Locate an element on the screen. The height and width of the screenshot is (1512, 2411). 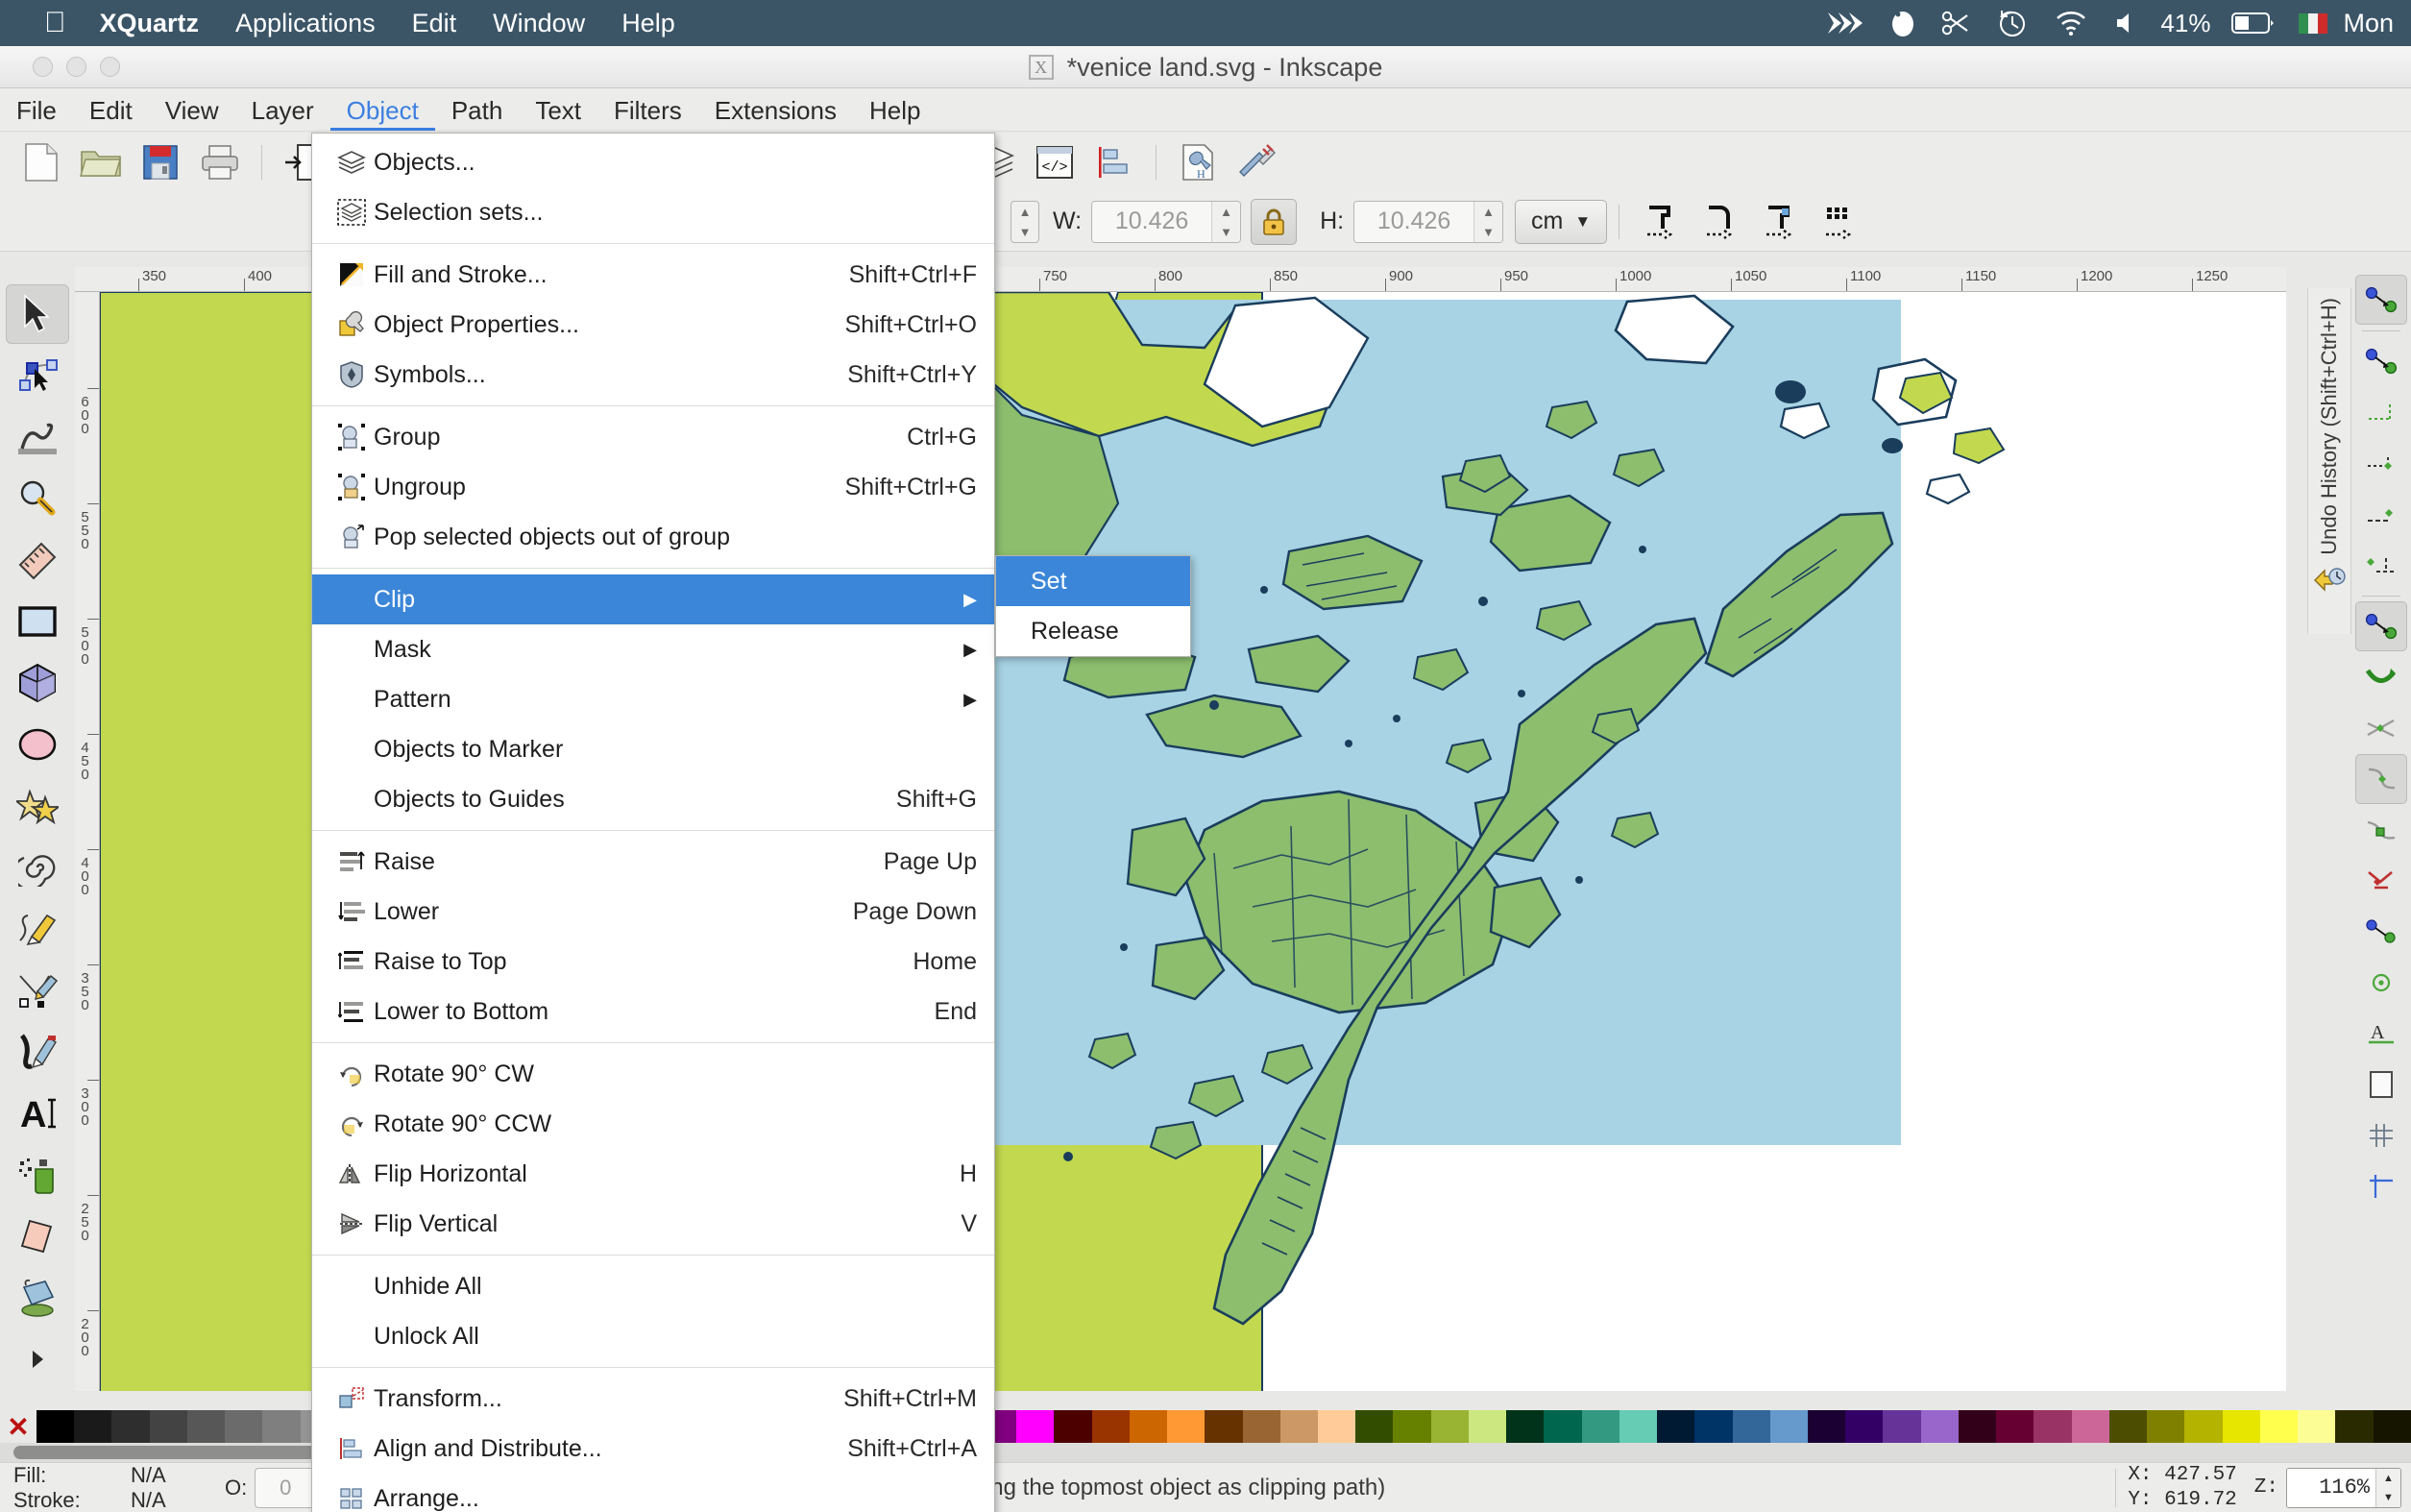
eraser-tool is located at coordinates (38, 1236).